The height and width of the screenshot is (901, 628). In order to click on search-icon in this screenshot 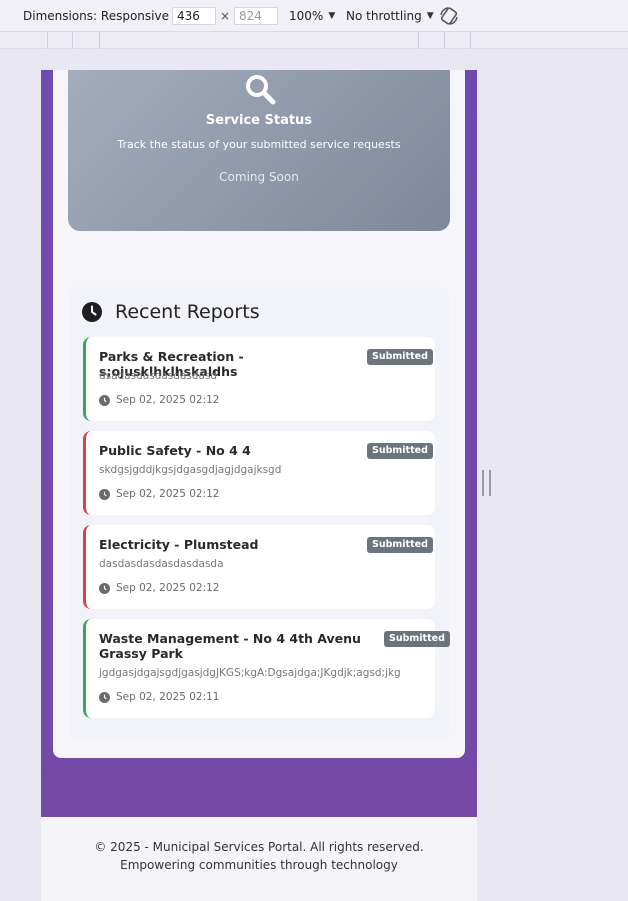, I will do `click(261, 90)`.